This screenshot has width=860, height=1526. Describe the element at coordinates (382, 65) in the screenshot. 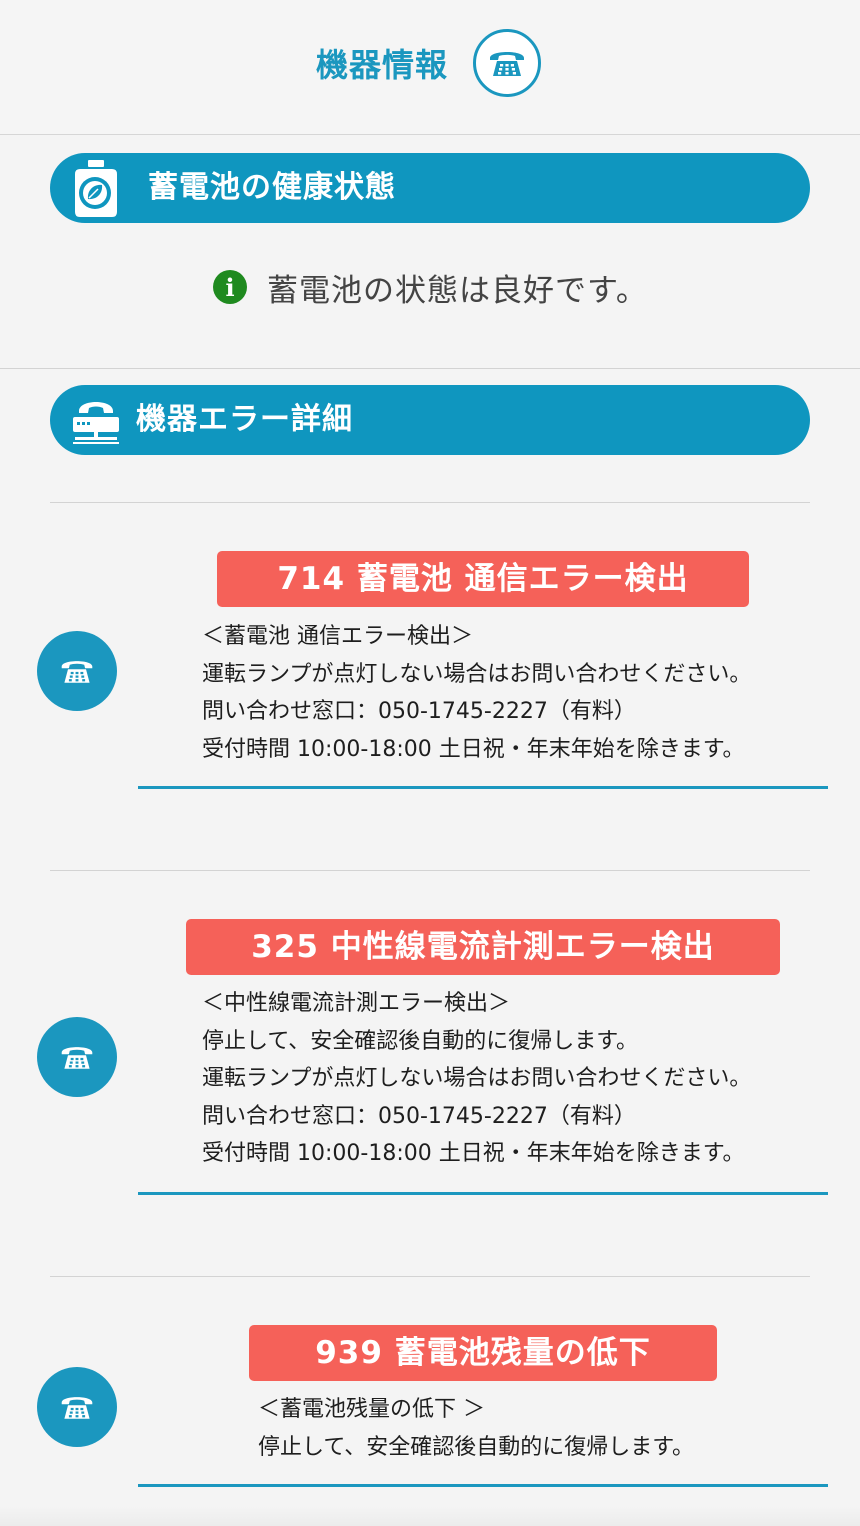

I see `page-title: 機器情報` at that location.